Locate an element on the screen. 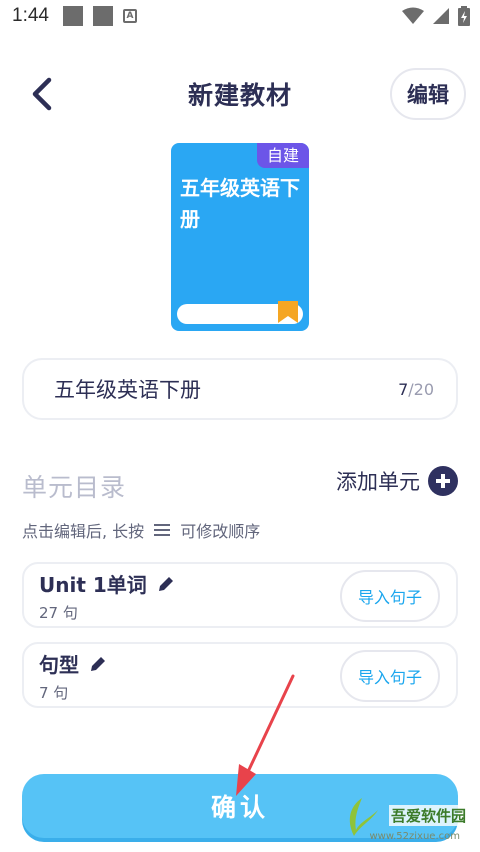  unit-sentence-count: 27 句 is located at coordinates (58, 613).